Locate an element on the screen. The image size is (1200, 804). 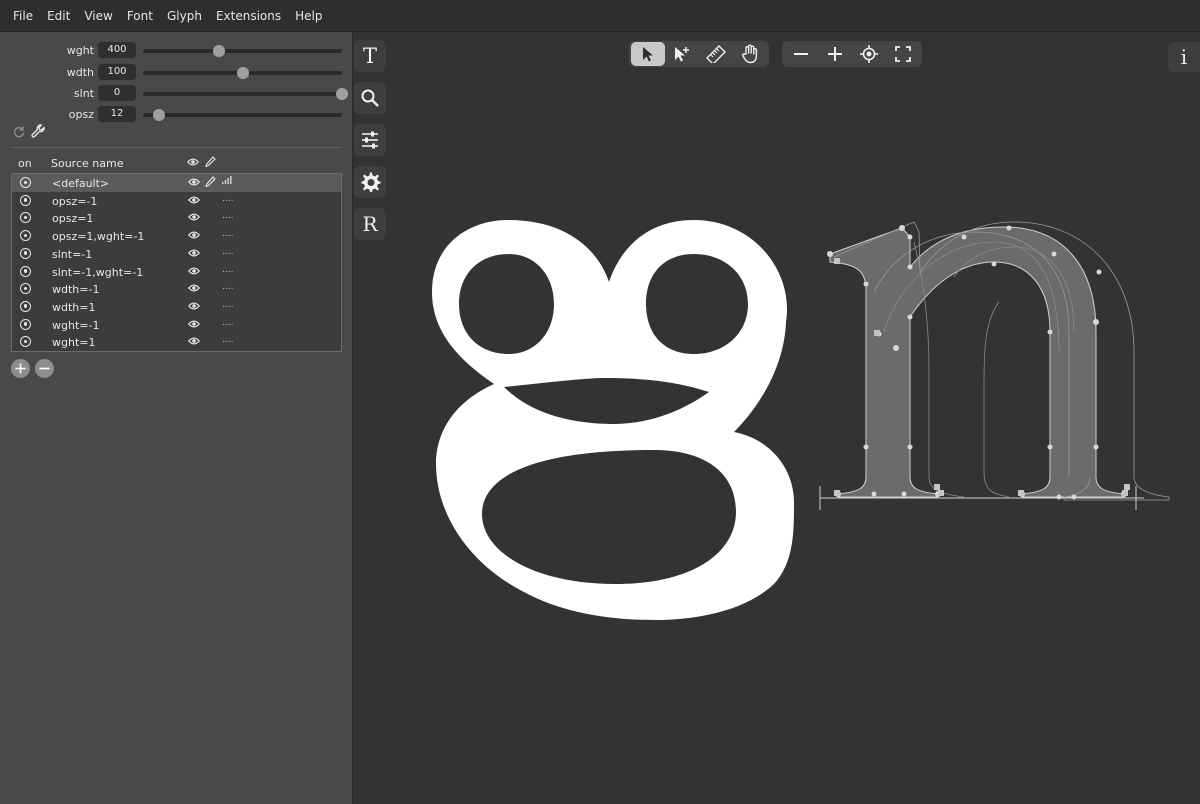
add-source-button is located at coordinates (20, 368).